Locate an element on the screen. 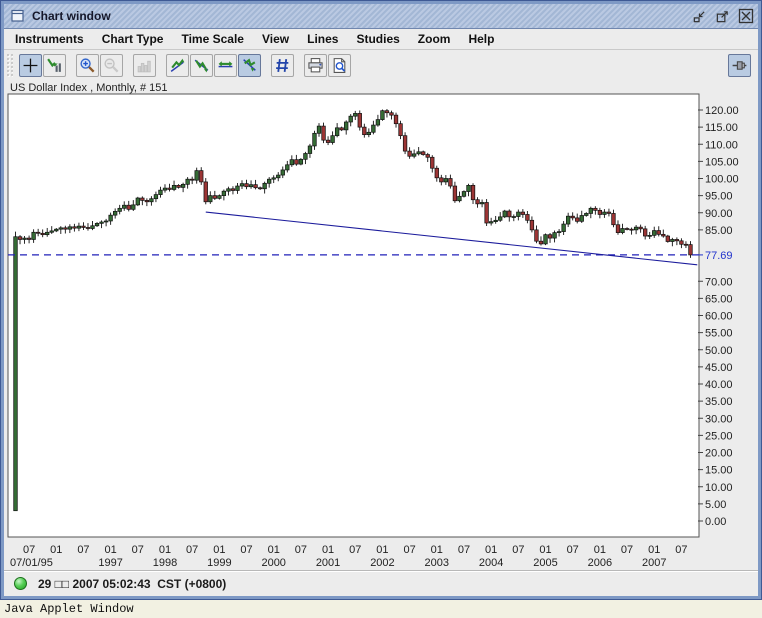 This screenshot has width=762, height=618. crosshair-button is located at coordinates (30, 65).